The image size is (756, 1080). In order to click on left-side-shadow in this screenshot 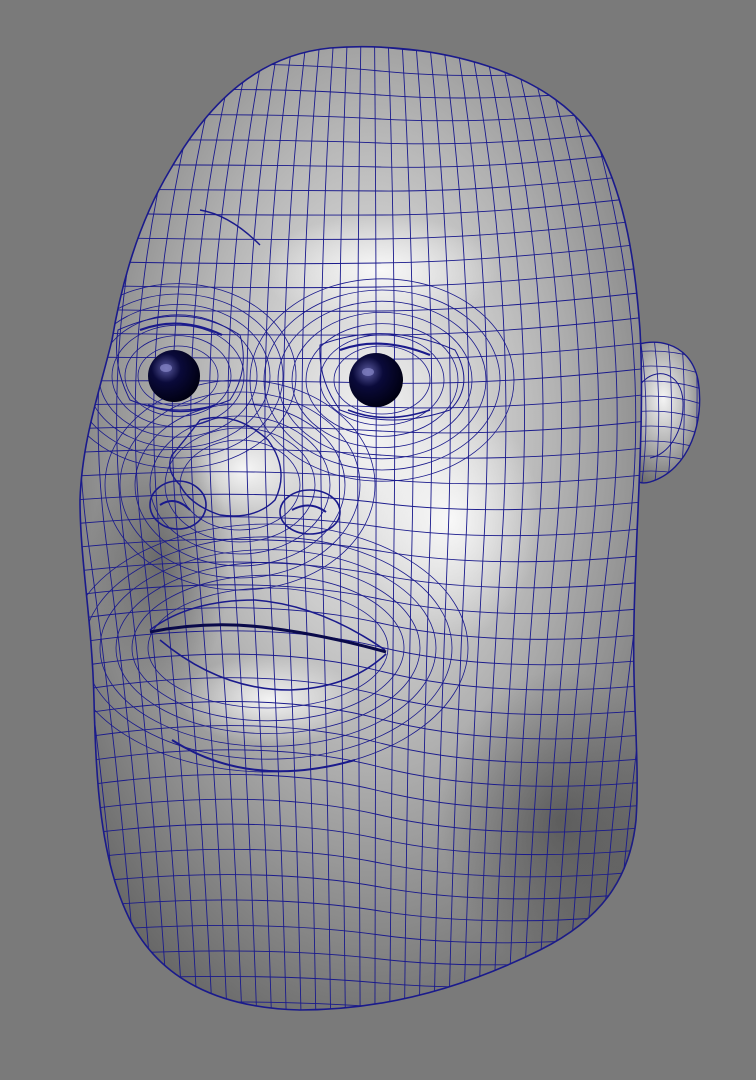, I will do `click(160, 560)`.